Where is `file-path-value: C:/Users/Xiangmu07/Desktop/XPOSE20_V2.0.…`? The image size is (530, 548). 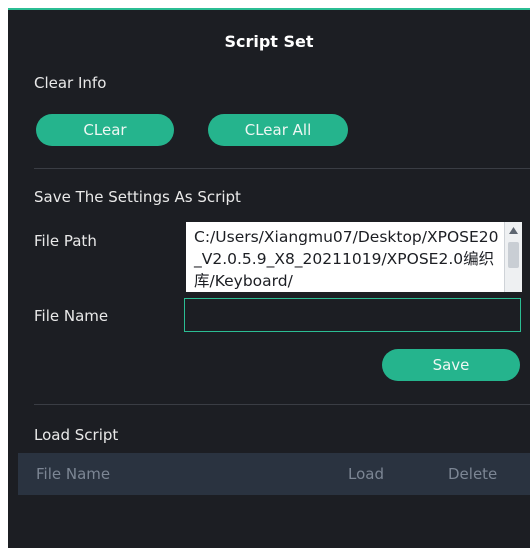 file-path-value: C:/Users/Xiangmu07/Desktop/XPOSE20_V2.0.… is located at coordinates (347, 259).